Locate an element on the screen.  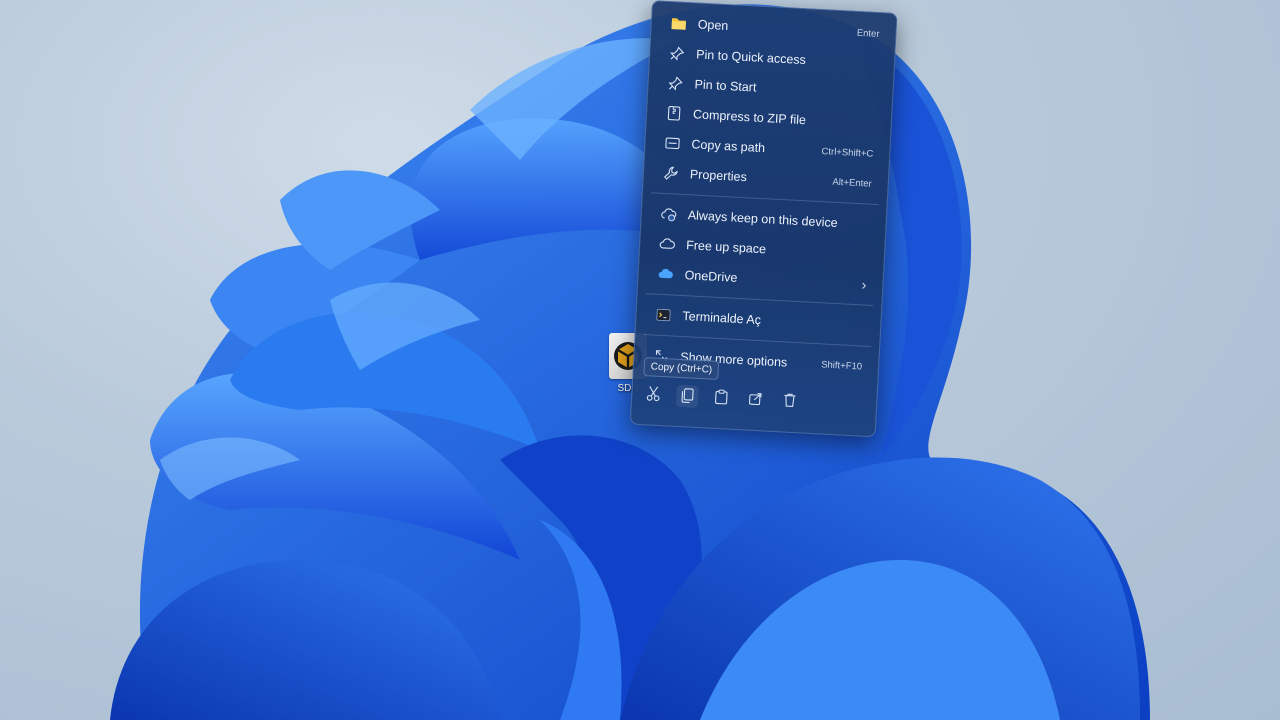
cloud-check-icon is located at coordinates (668, 214).